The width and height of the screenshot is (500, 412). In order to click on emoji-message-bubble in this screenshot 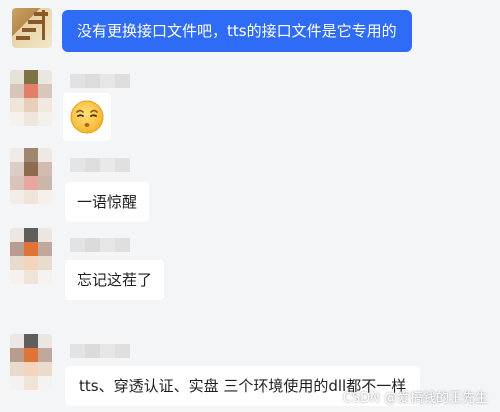, I will do `click(87, 117)`.